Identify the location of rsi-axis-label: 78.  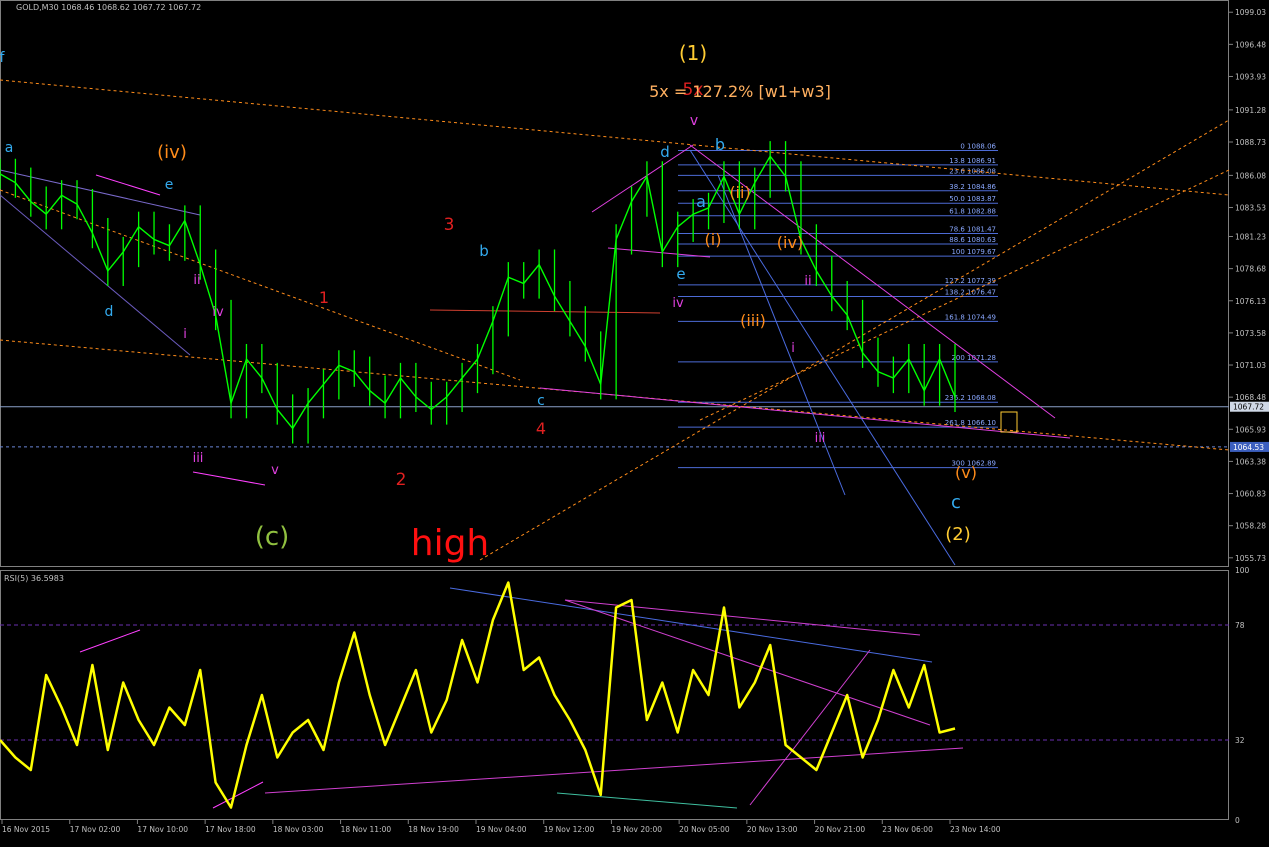
(1240, 625).